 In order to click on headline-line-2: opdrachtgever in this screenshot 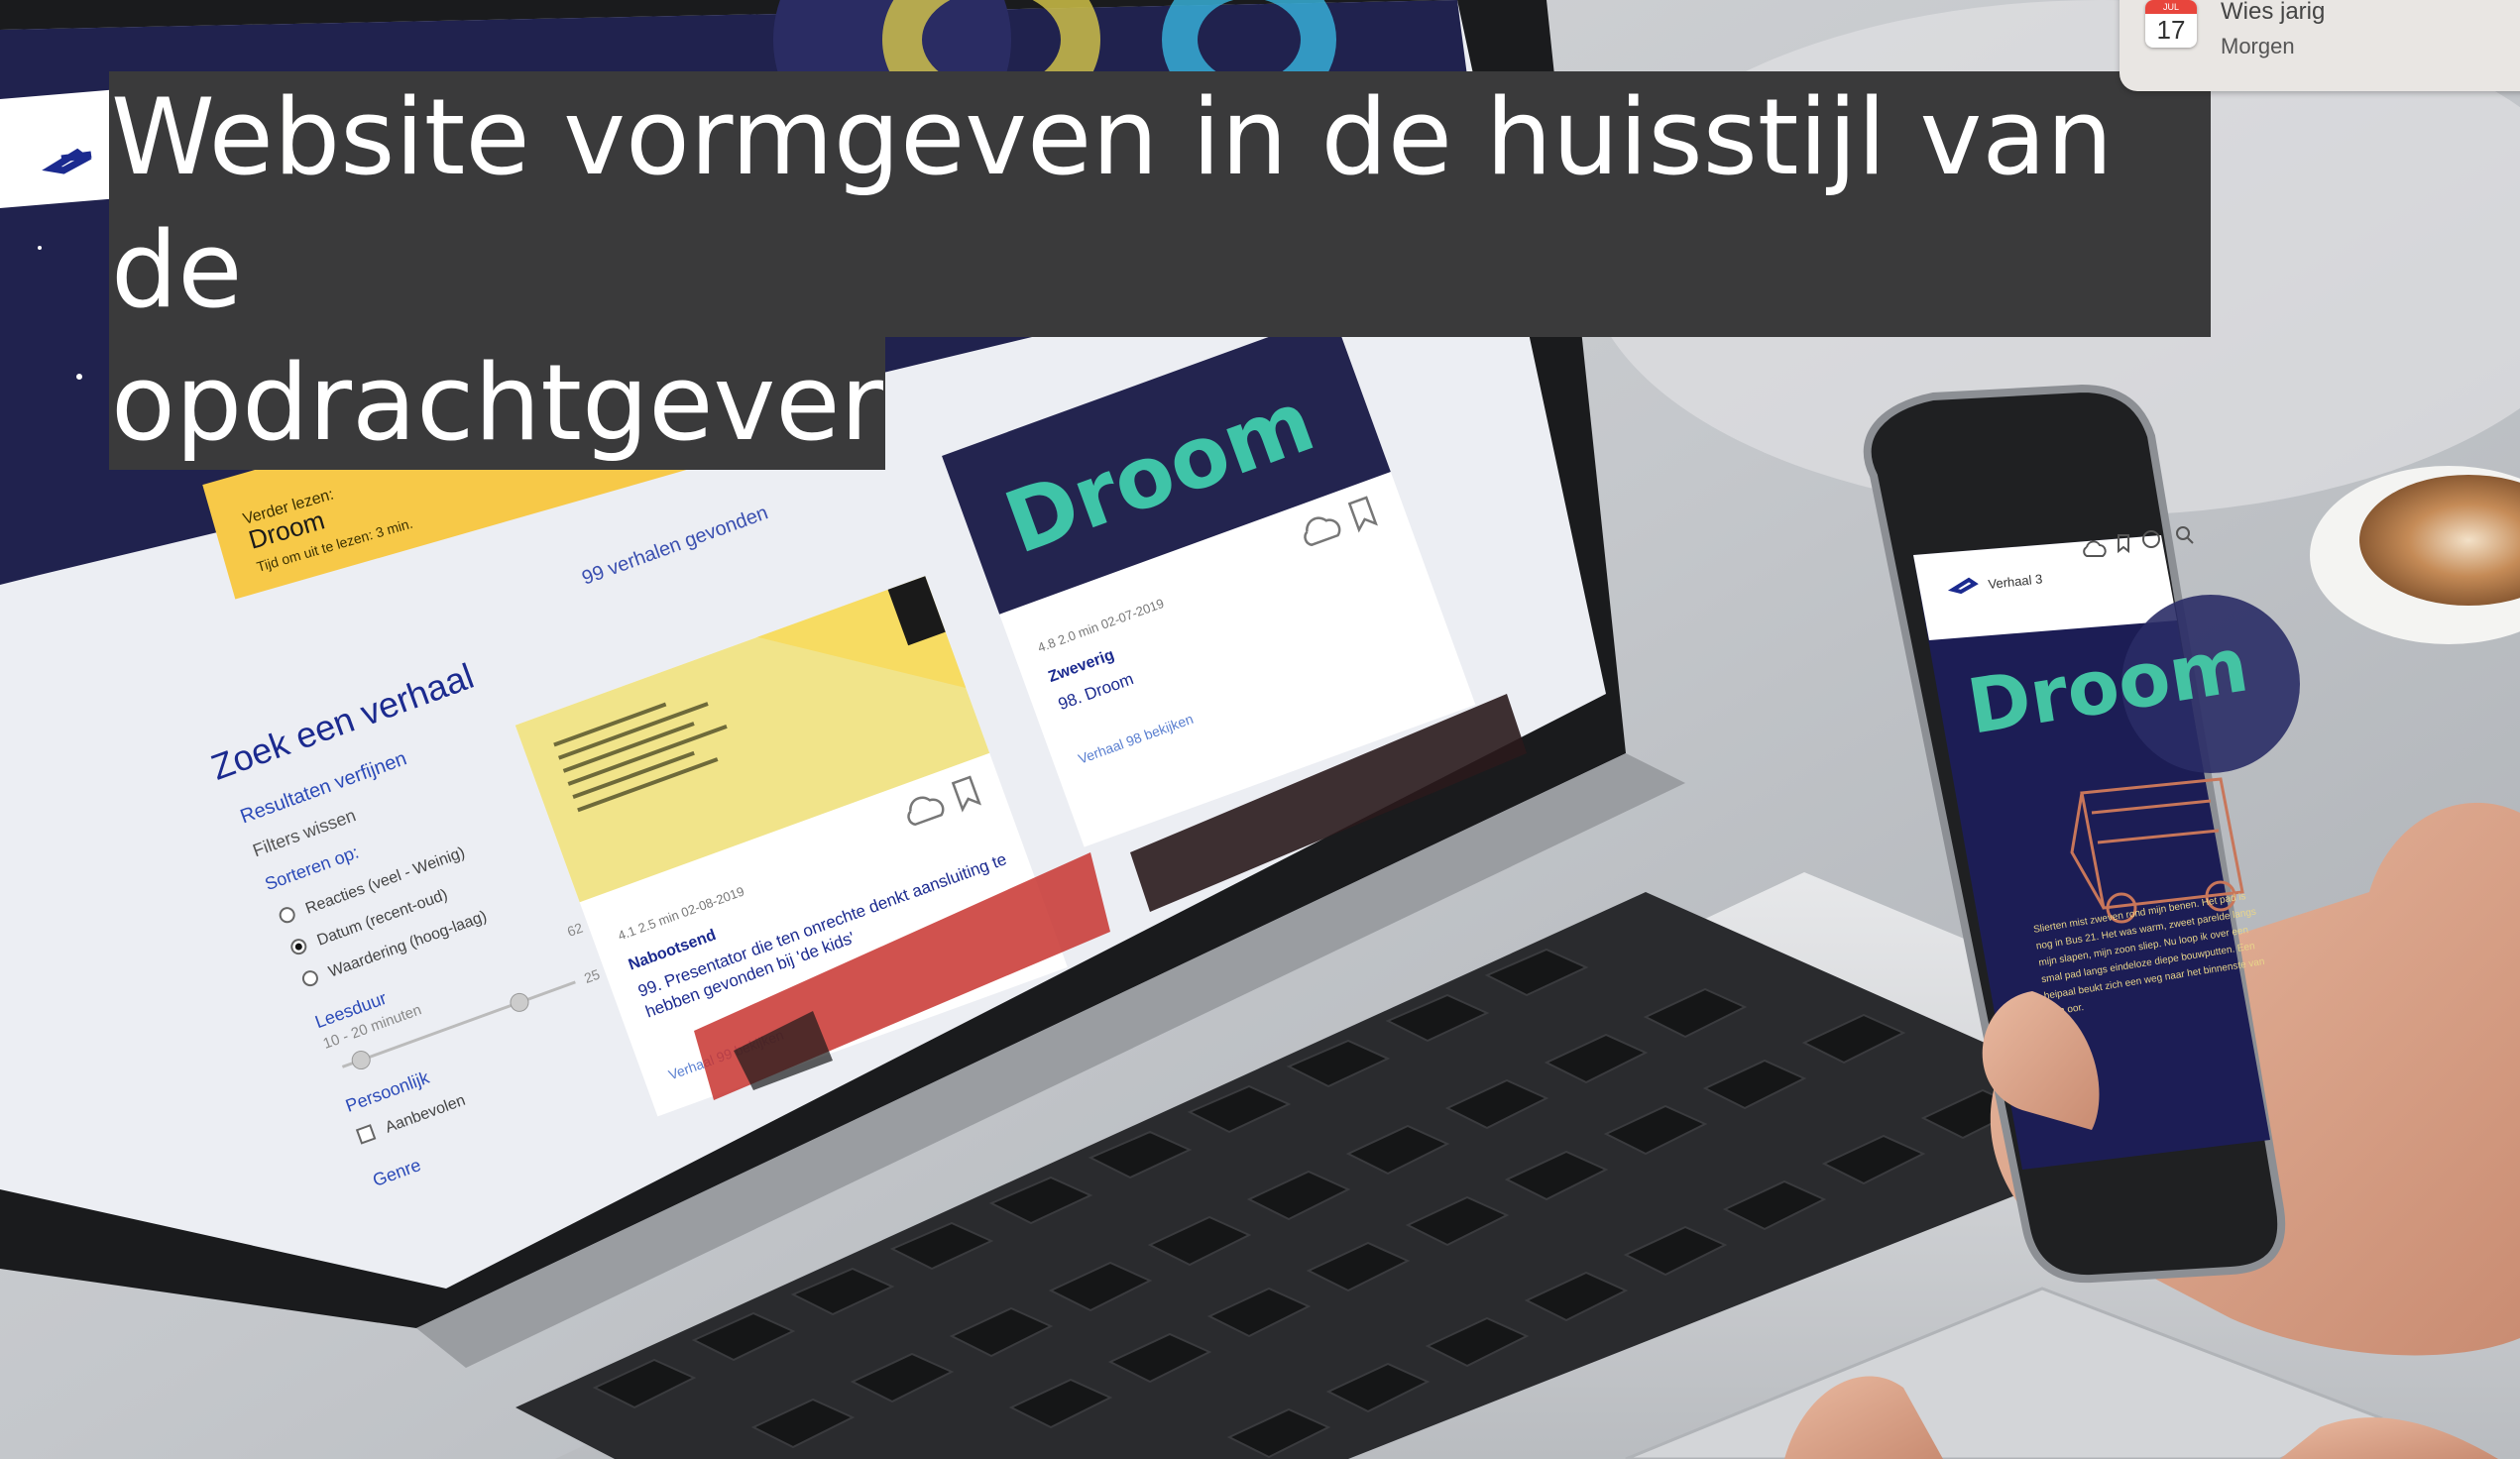, I will do `click(497, 403)`.